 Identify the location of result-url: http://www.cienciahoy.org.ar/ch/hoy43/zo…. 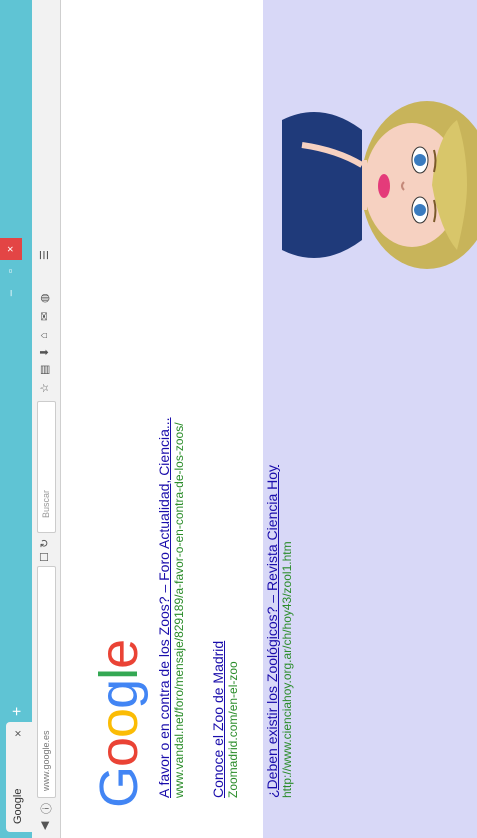
(287, 669).